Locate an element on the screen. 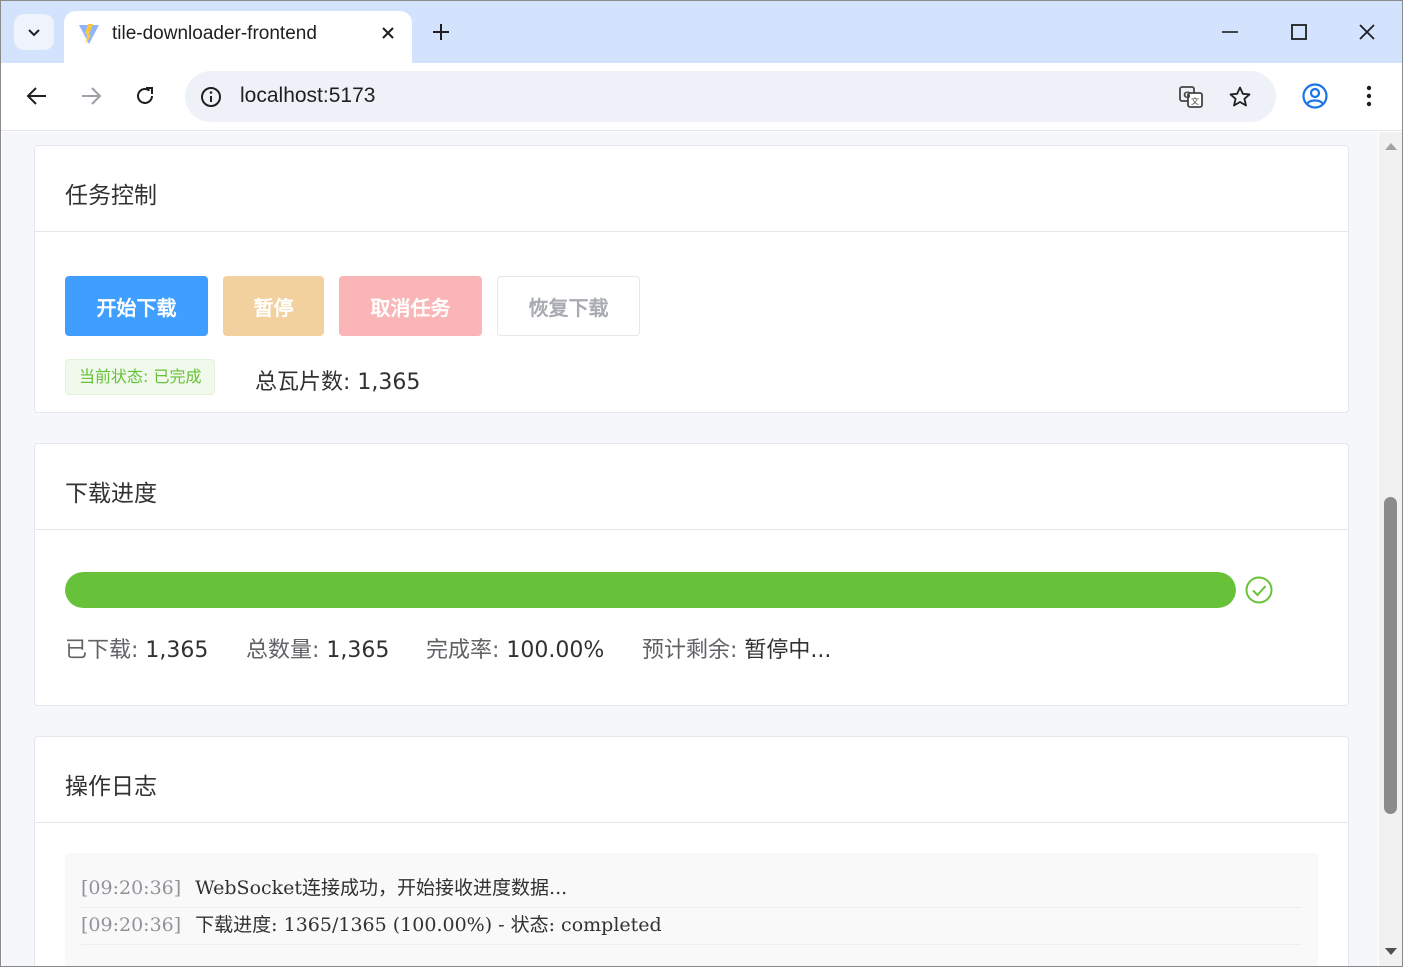  svg-text: G is located at coordinates (1186, 96).